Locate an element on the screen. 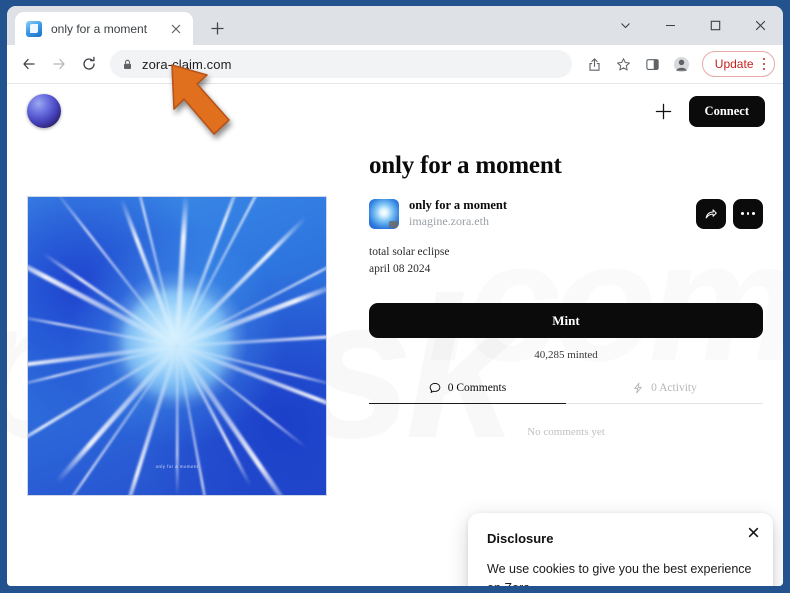  creator-name: only for a moment is located at coordinates (547, 205).